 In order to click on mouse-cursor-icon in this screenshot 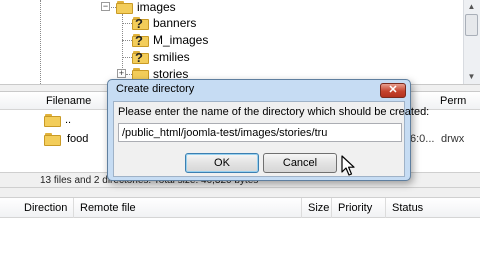, I will do `click(348, 165)`.